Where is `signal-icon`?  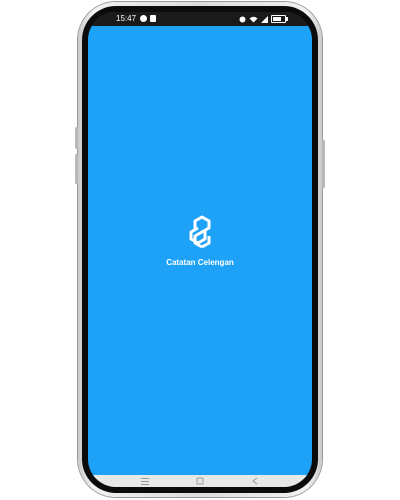 signal-icon is located at coordinates (264, 19).